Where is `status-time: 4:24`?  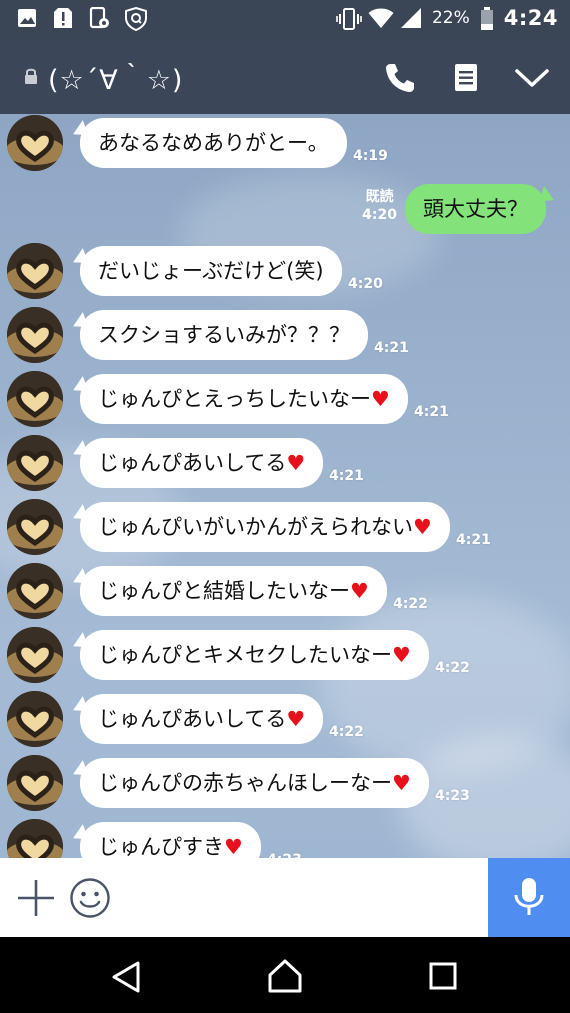 status-time: 4:24 is located at coordinates (530, 18).